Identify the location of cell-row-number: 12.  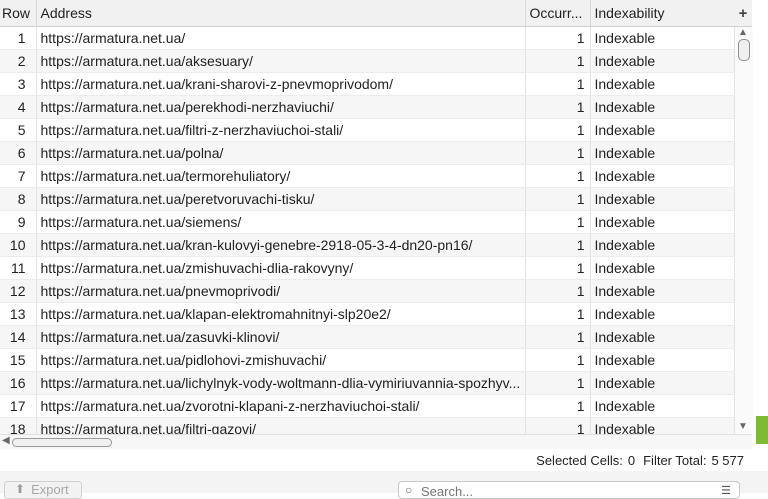
(18, 291).